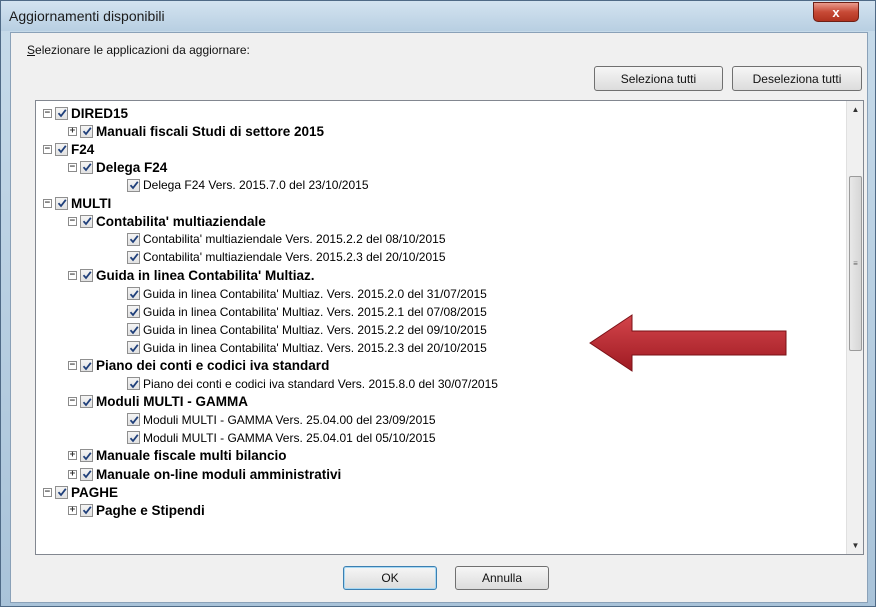 This screenshot has width=876, height=607. I want to click on vertical-scrollbar: ▲ ≡ ▼, so click(854, 327).